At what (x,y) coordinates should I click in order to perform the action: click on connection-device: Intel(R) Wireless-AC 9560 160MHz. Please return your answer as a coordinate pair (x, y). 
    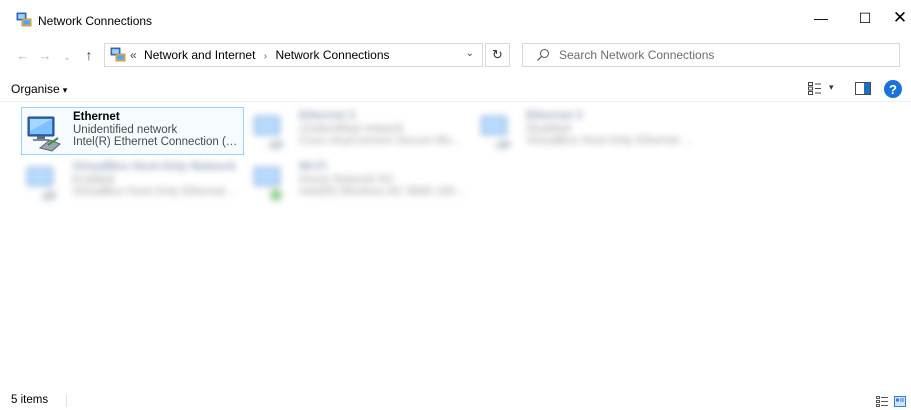
    Looking at the image, I should click on (383, 192).